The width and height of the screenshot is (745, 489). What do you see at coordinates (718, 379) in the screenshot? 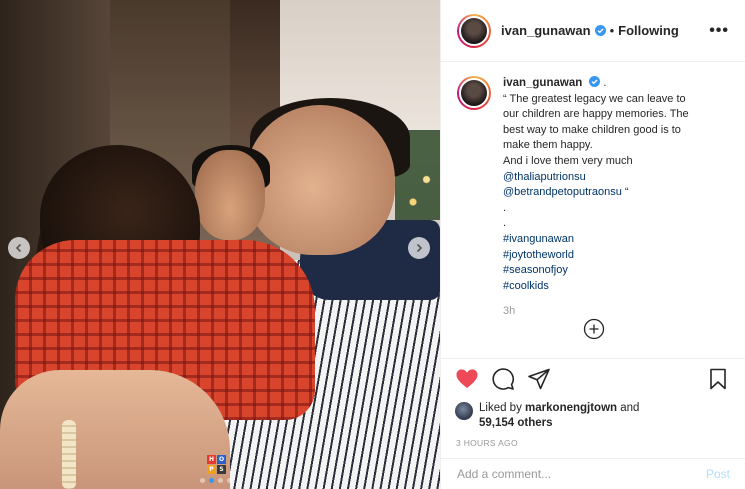
I see `bookmark-icon` at bounding box center [718, 379].